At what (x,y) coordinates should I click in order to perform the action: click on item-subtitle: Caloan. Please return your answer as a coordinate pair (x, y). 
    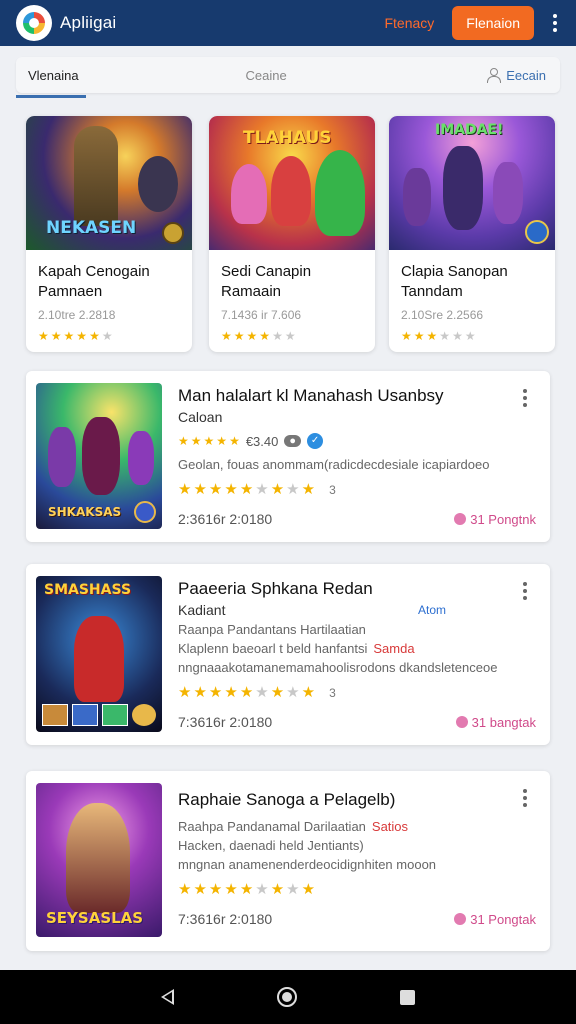
    Looking at the image, I should click on (200, 417).